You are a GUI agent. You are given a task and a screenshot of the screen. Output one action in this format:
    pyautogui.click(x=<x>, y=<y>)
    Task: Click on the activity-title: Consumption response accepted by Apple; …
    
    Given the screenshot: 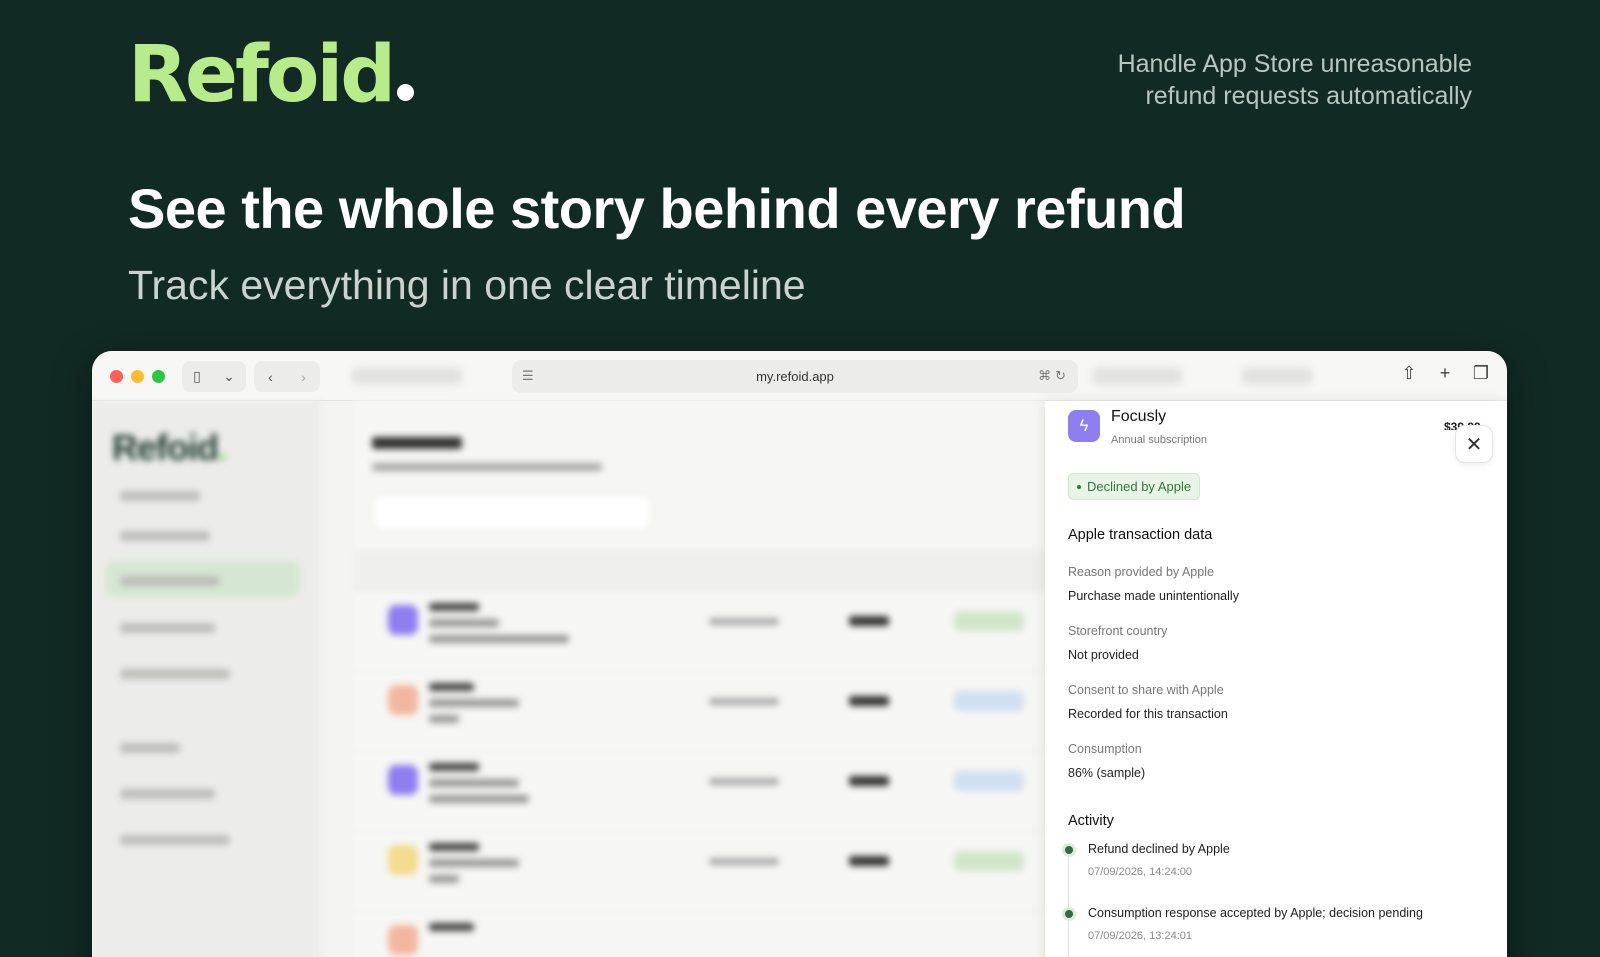 What is the action you would take?
    pyautogui.click(x=1255, y=913)
    